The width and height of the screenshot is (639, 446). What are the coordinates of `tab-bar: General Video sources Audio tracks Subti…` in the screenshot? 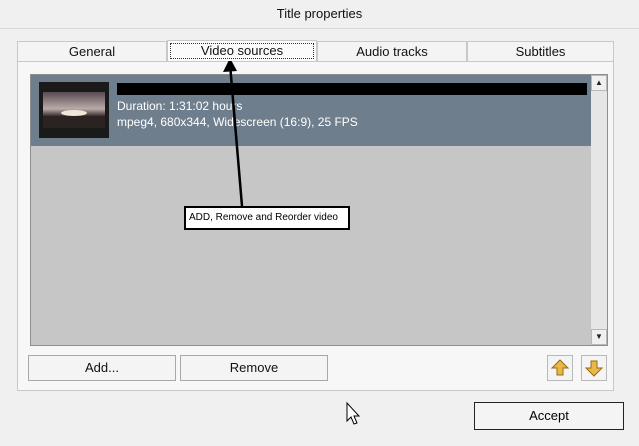 It's located at (315, 50).